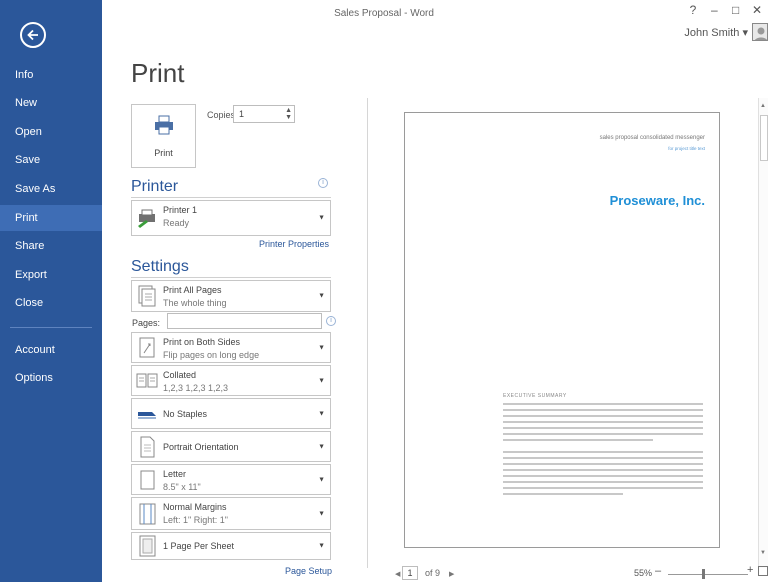 This screenshot has height=582, width=768. Describe the element at coordinates (147, 446) in the screenshot. I see `portrait-page-icon` at that location.